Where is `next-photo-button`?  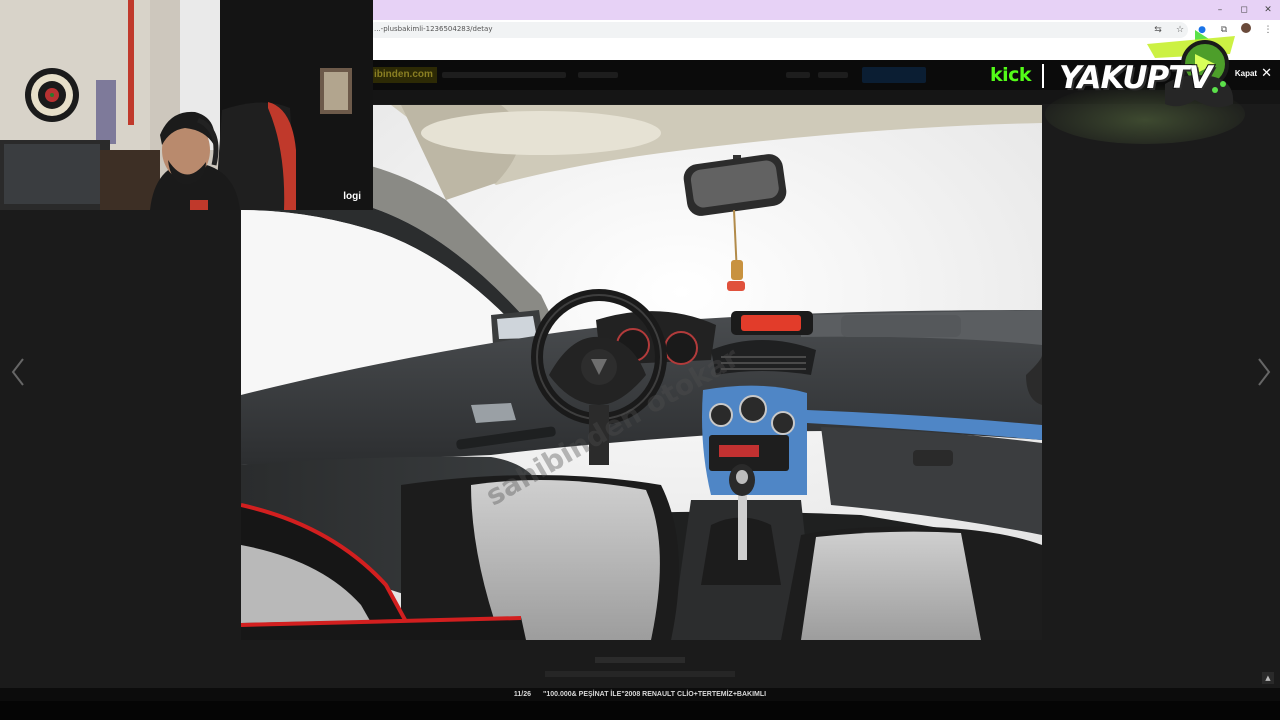
next-photo-button is located at coordinates (1264, 372).